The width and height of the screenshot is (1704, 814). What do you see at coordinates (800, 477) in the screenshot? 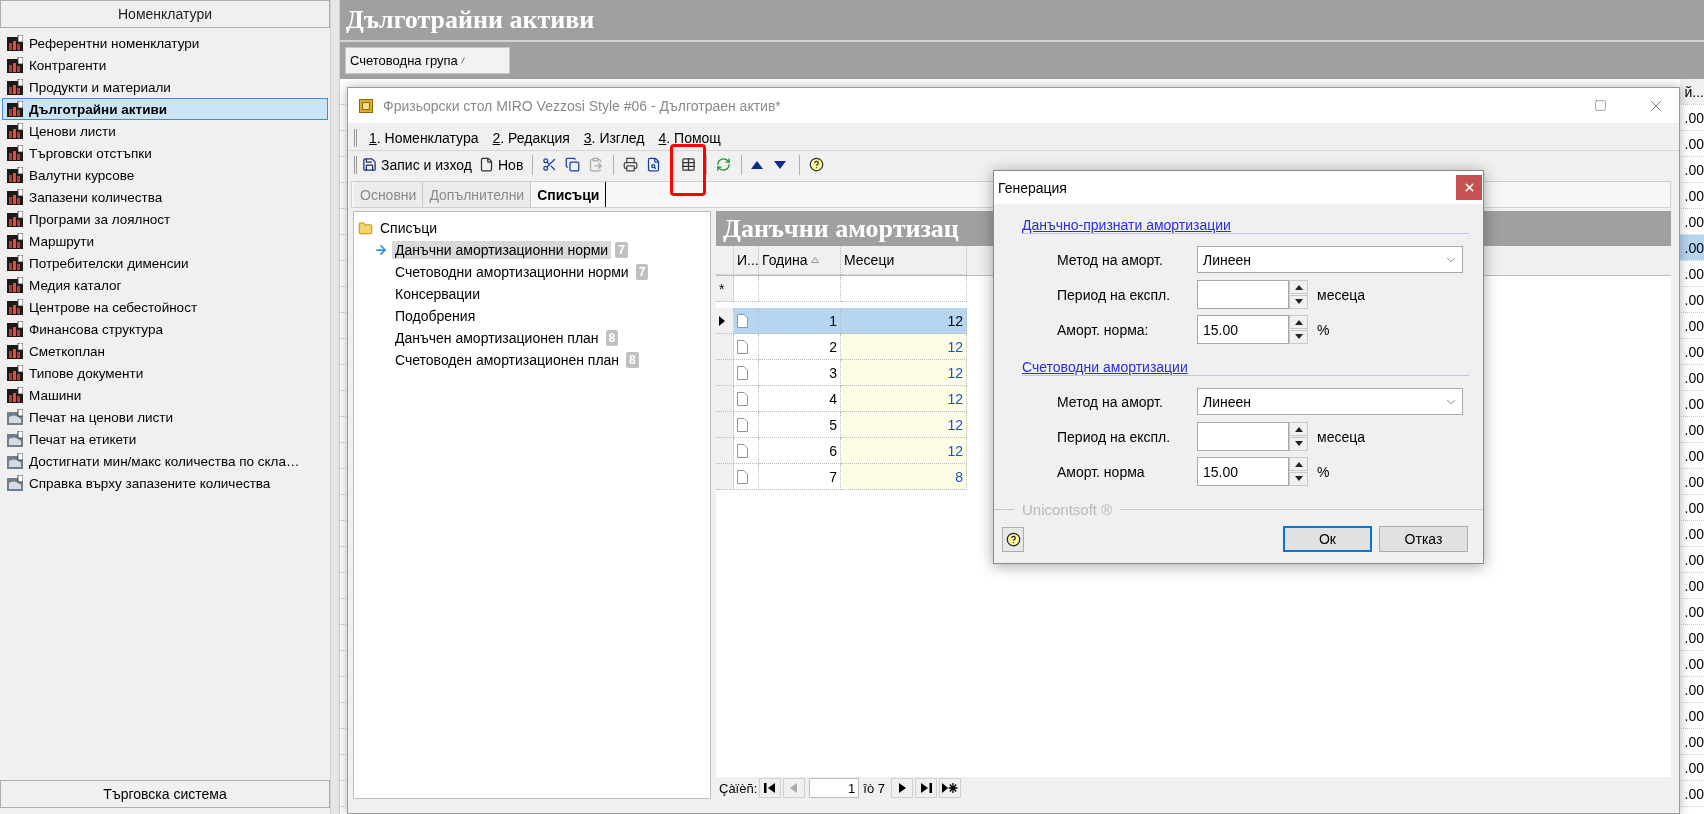
I see `table-cell: 7` at bounding box center [800, 477].